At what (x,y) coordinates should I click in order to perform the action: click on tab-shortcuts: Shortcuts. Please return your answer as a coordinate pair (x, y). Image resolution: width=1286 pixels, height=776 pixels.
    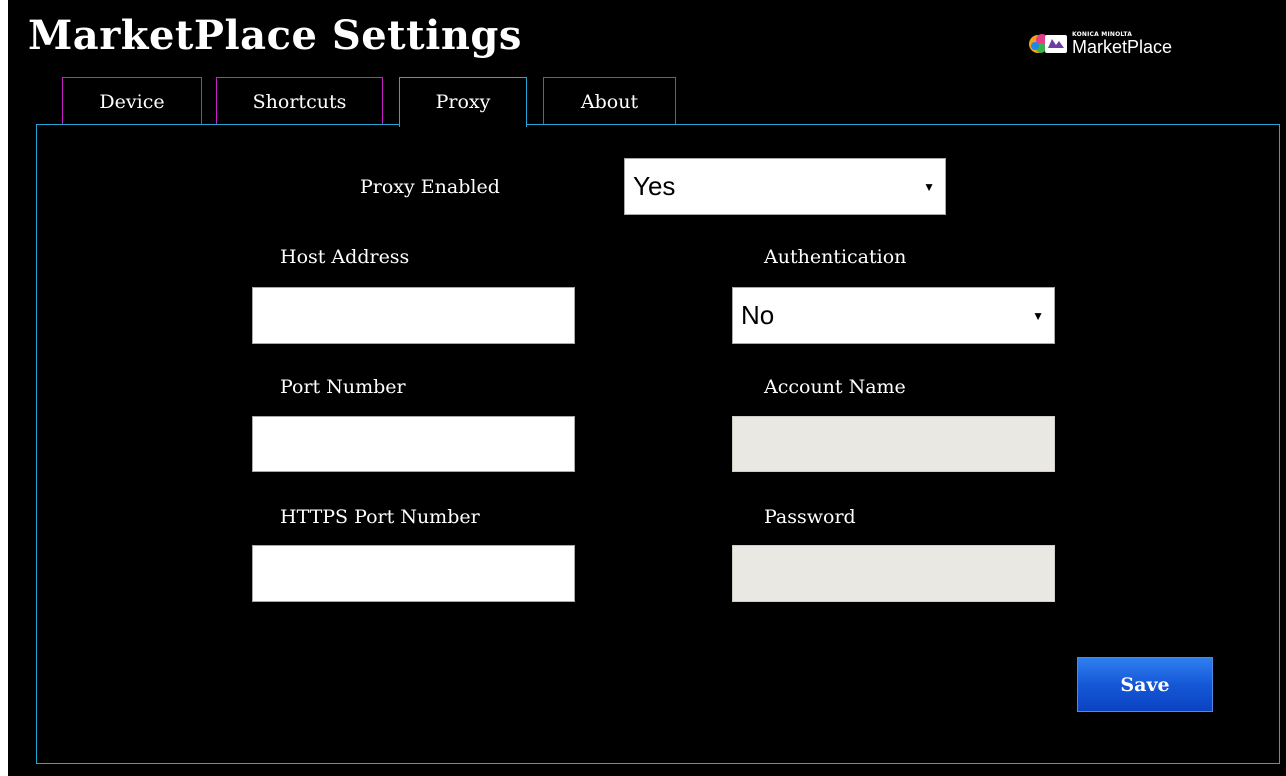
    Looking at the image, I should click on (299, 101).